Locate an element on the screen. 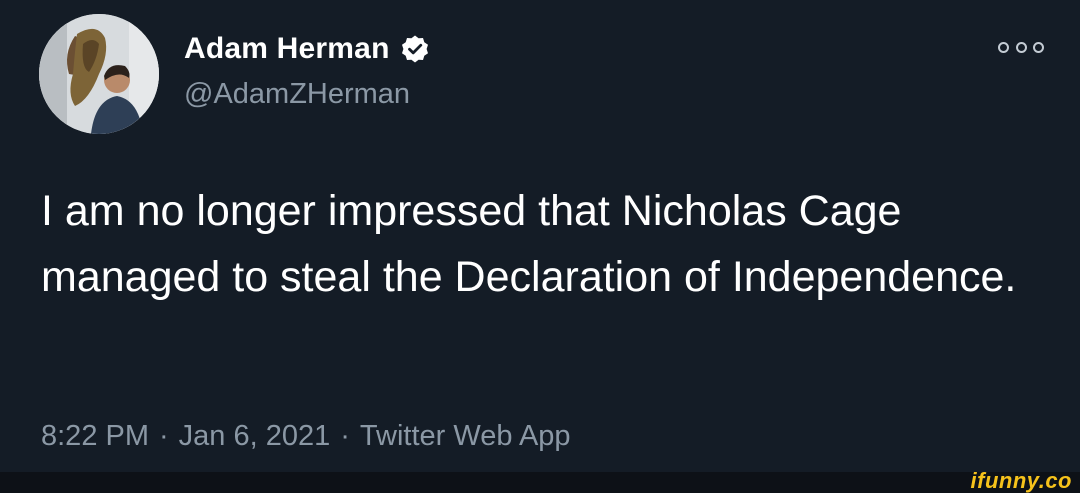  display-name: Adam Herman is located at coordinates (287, 49).